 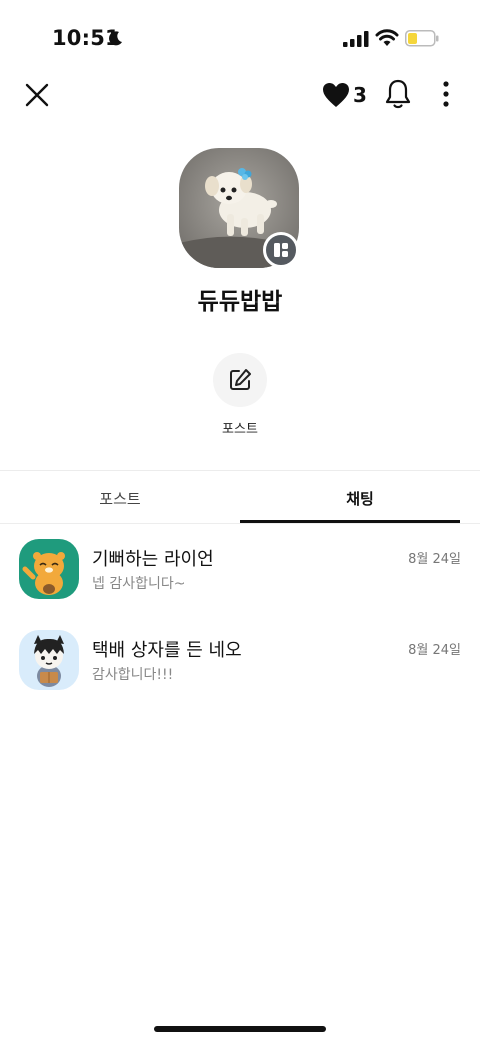 I want to click on section-divider, so click(x=240, y=470).